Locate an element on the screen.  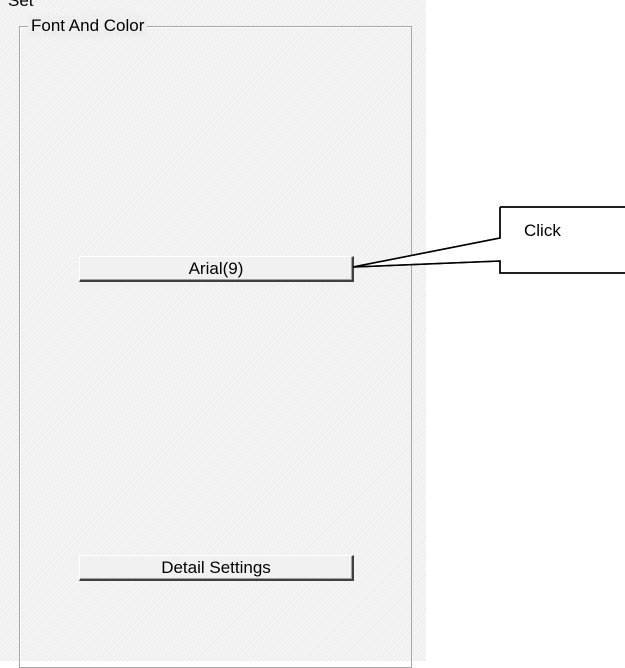
groupbox-title: Font And Color is located at coordinates (88, 26).